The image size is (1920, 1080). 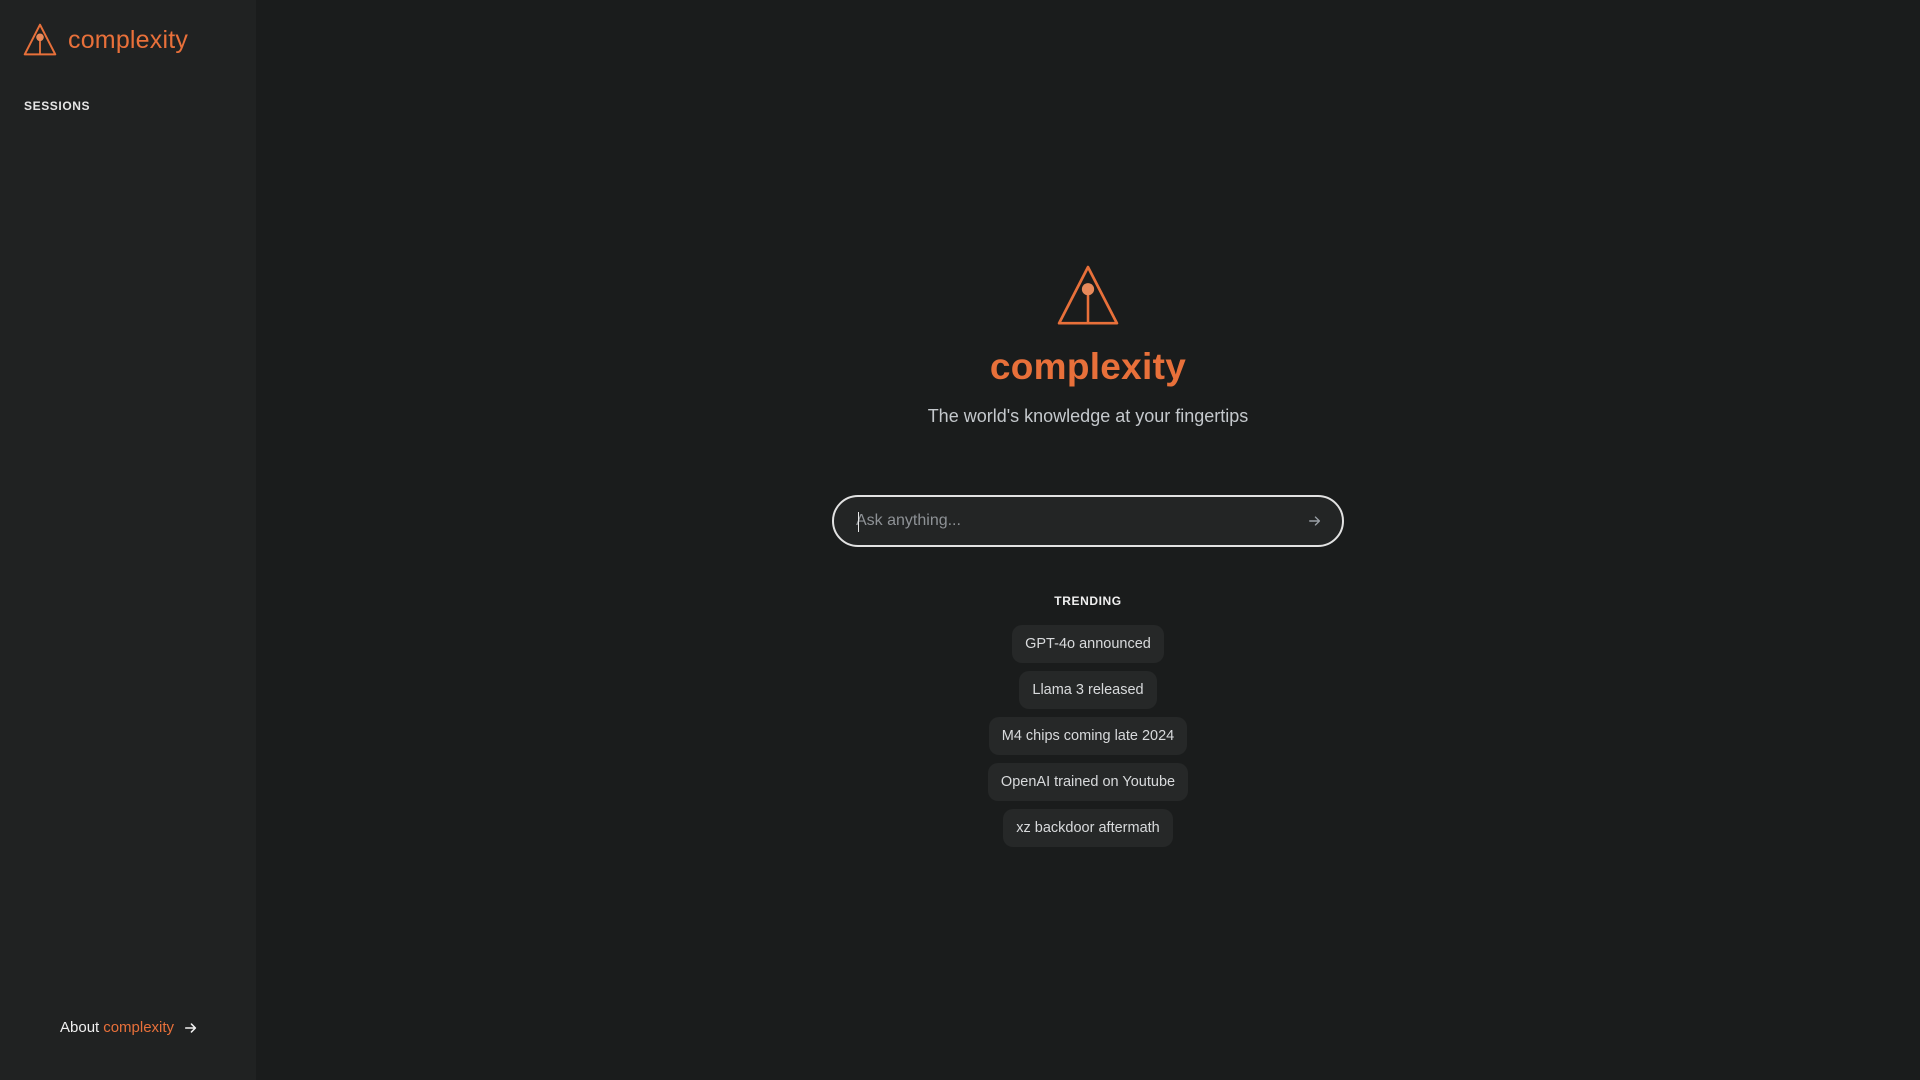 I want to click on submit-button, so click(x=1315, y=521).